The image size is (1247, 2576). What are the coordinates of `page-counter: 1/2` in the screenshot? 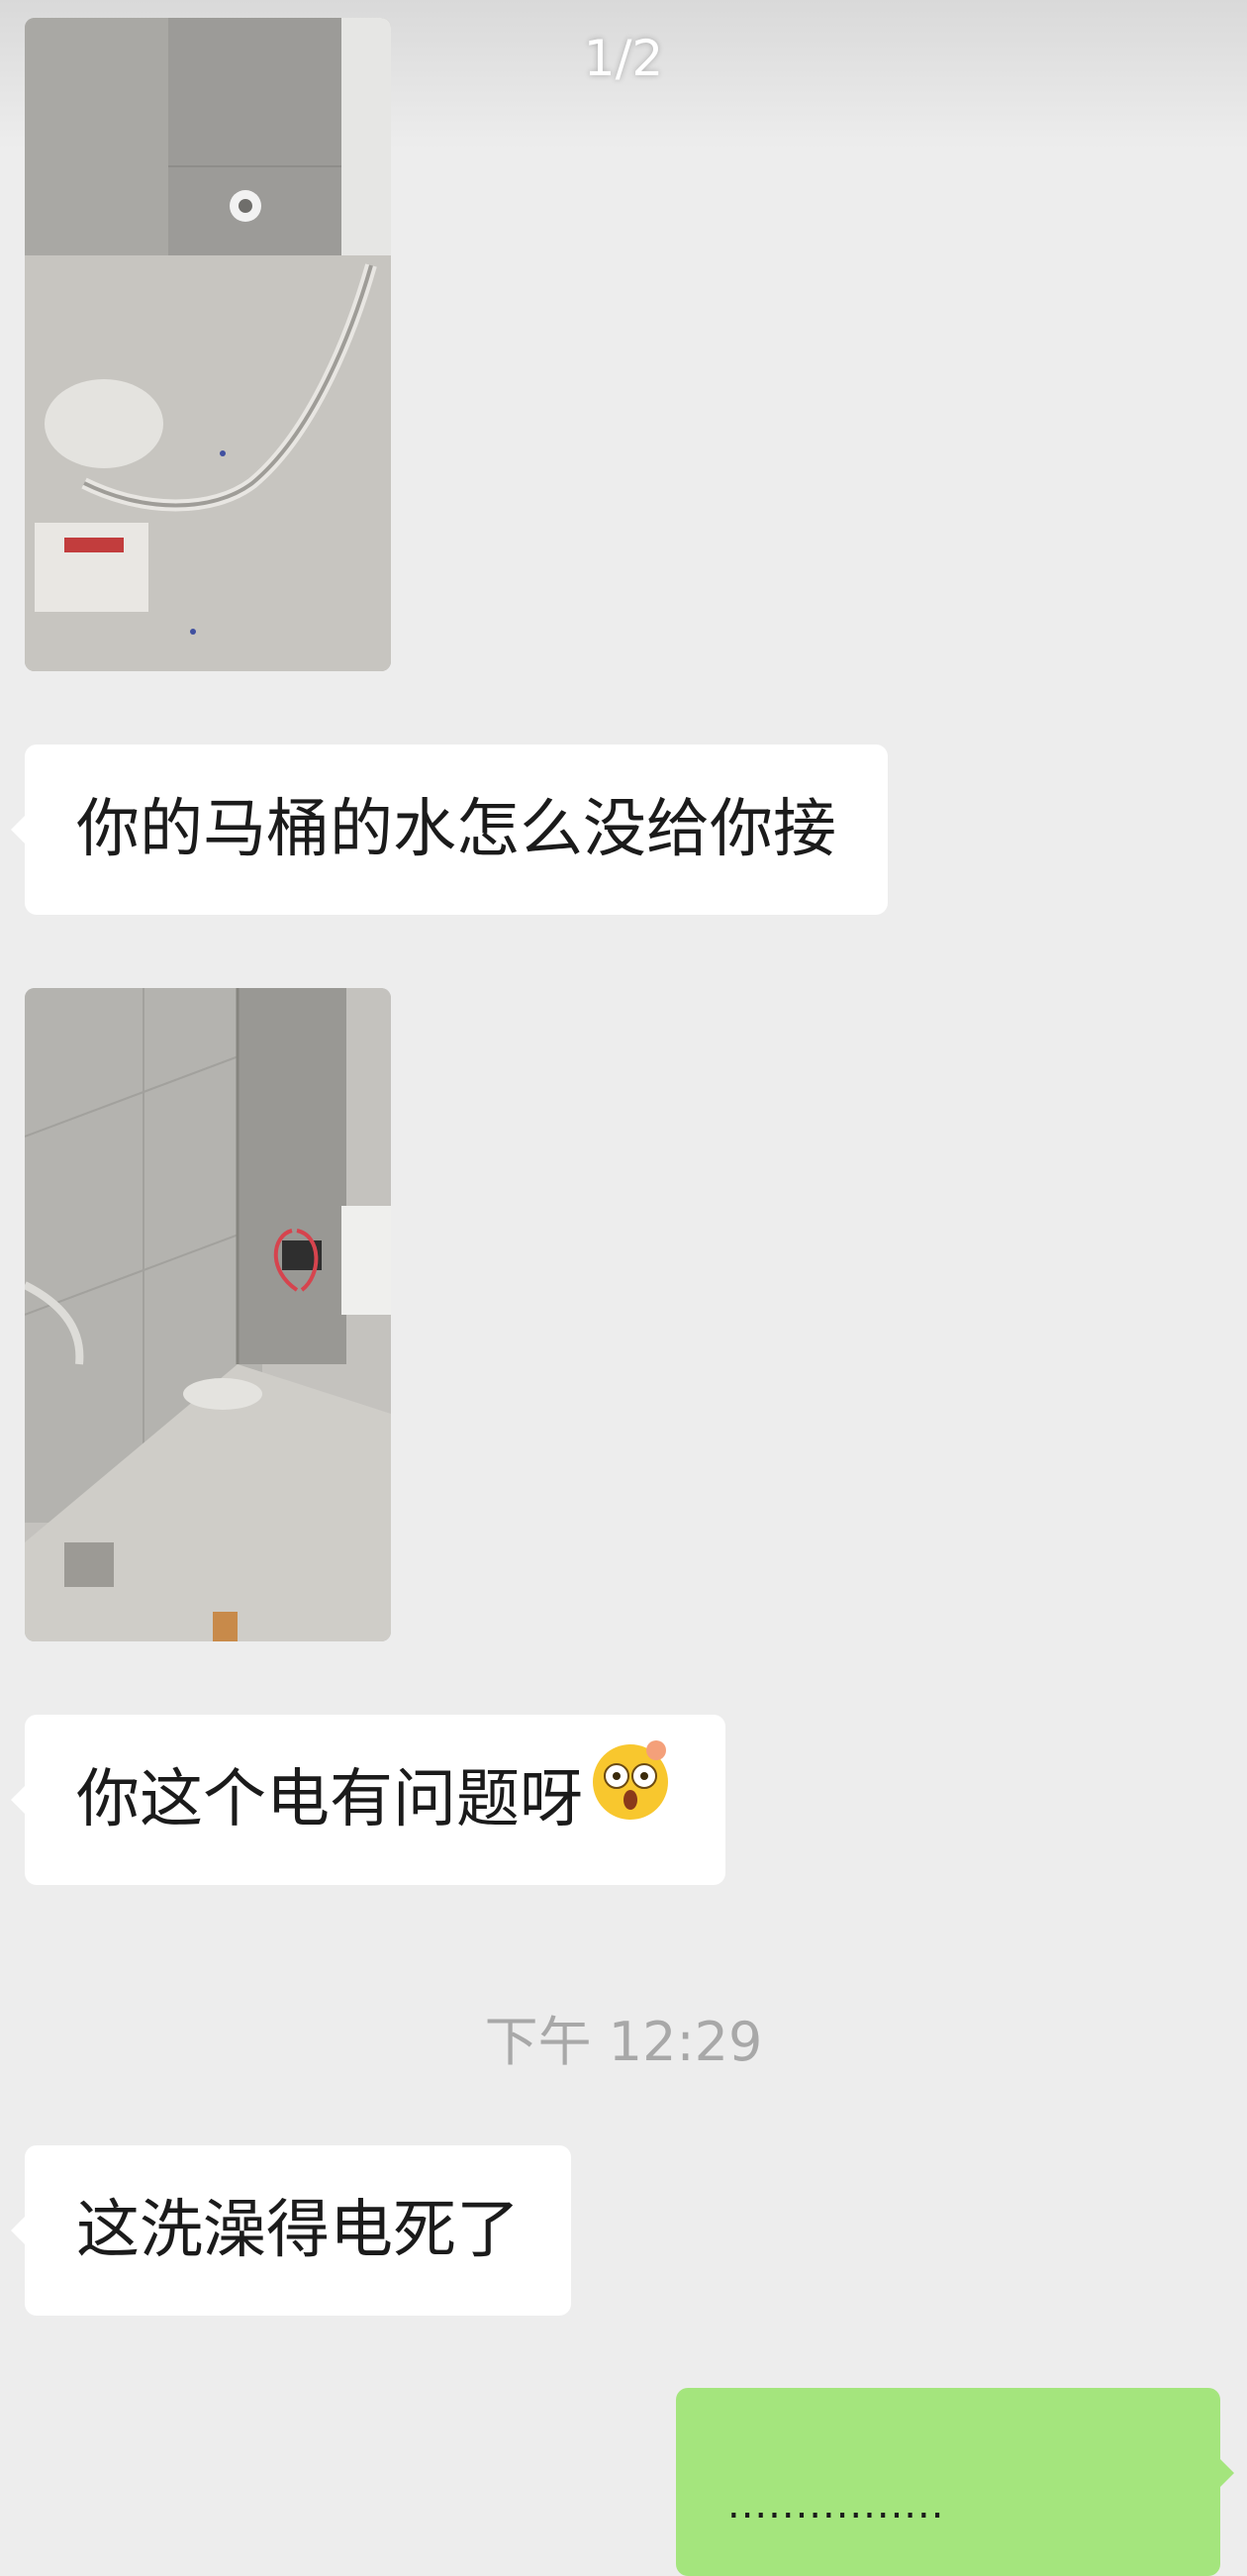 It's located at (623, 58).